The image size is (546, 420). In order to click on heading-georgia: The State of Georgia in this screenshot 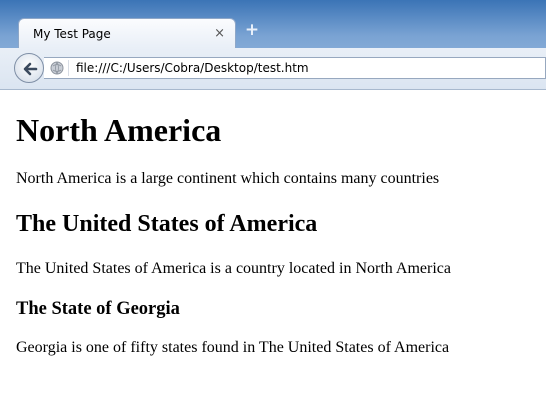, I will do `click(98, 309)`.